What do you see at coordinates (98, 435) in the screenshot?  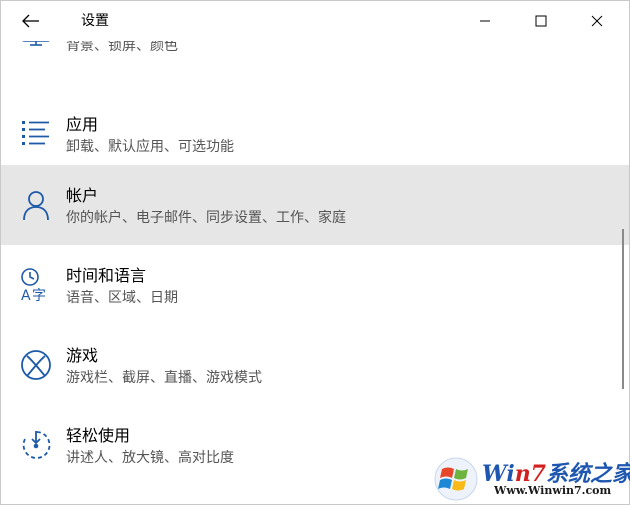 I see `settings-item-title: 轻松使用` at bounding box center [98, 435].